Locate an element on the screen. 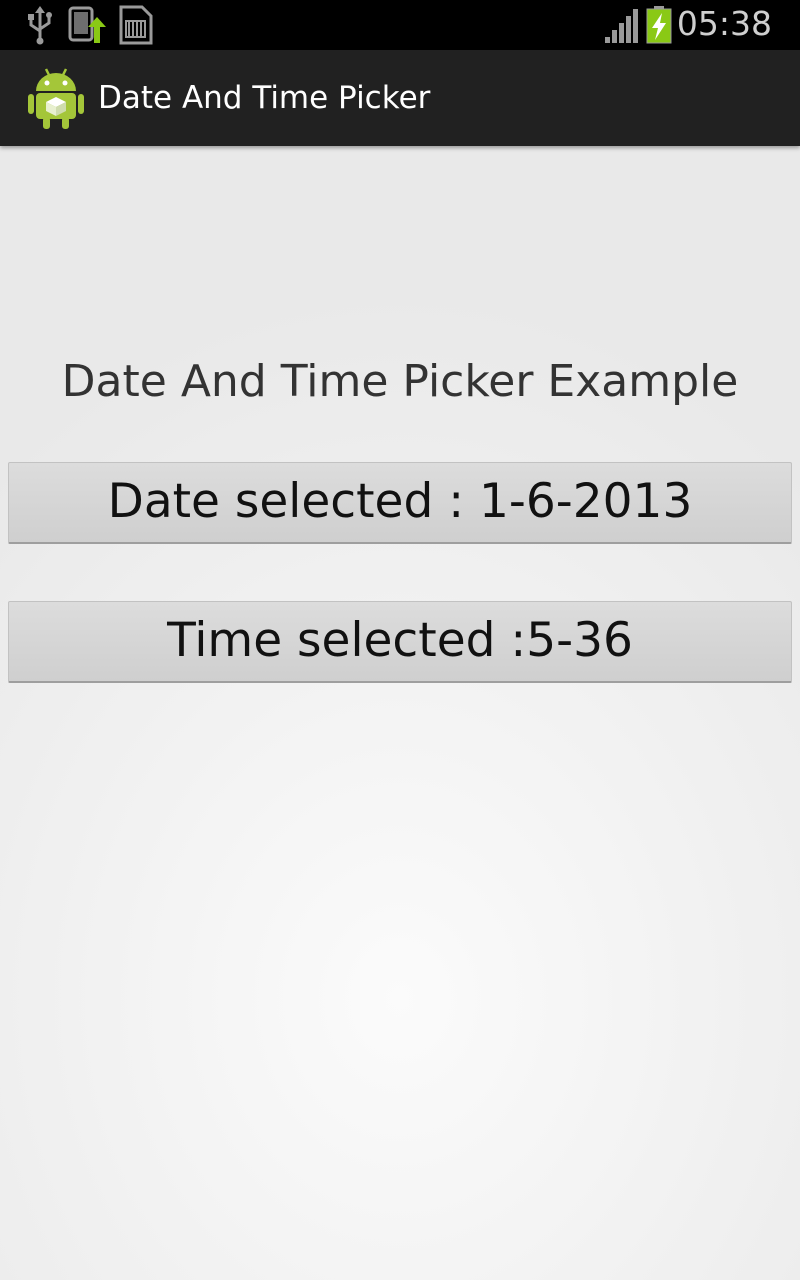 This screenshot has height=1280, width=800. app-title: Date And Time Picker is located at coordinates (264, 98).